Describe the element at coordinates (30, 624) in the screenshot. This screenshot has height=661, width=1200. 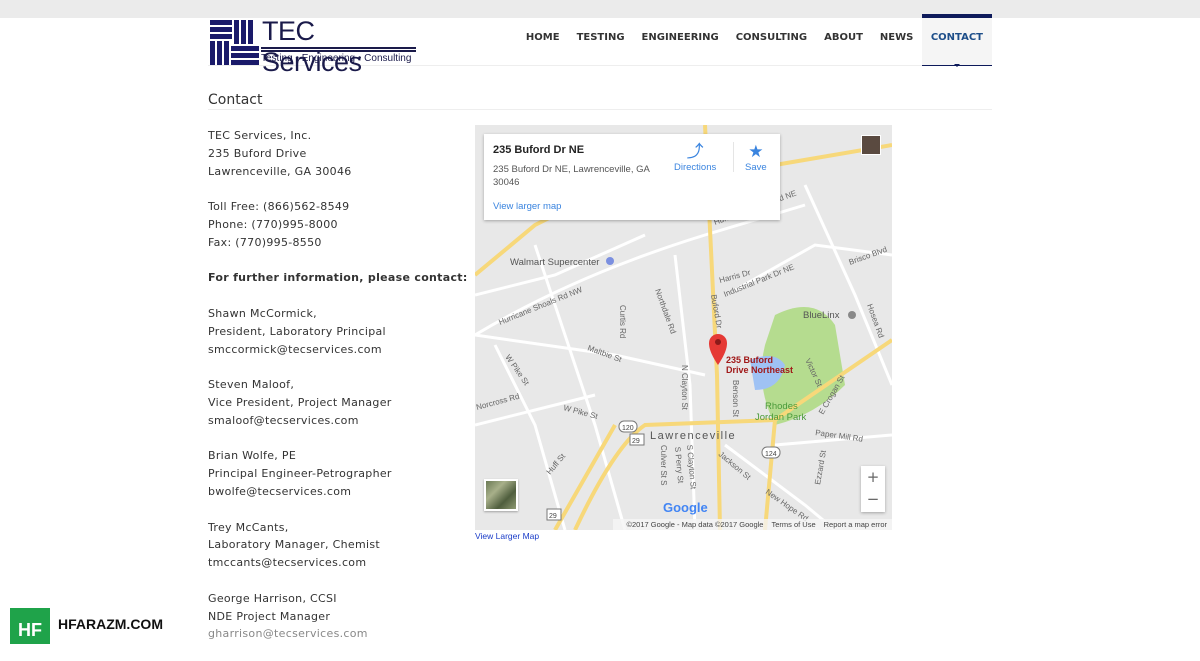
I see `watermark-badge: HF` at that location.